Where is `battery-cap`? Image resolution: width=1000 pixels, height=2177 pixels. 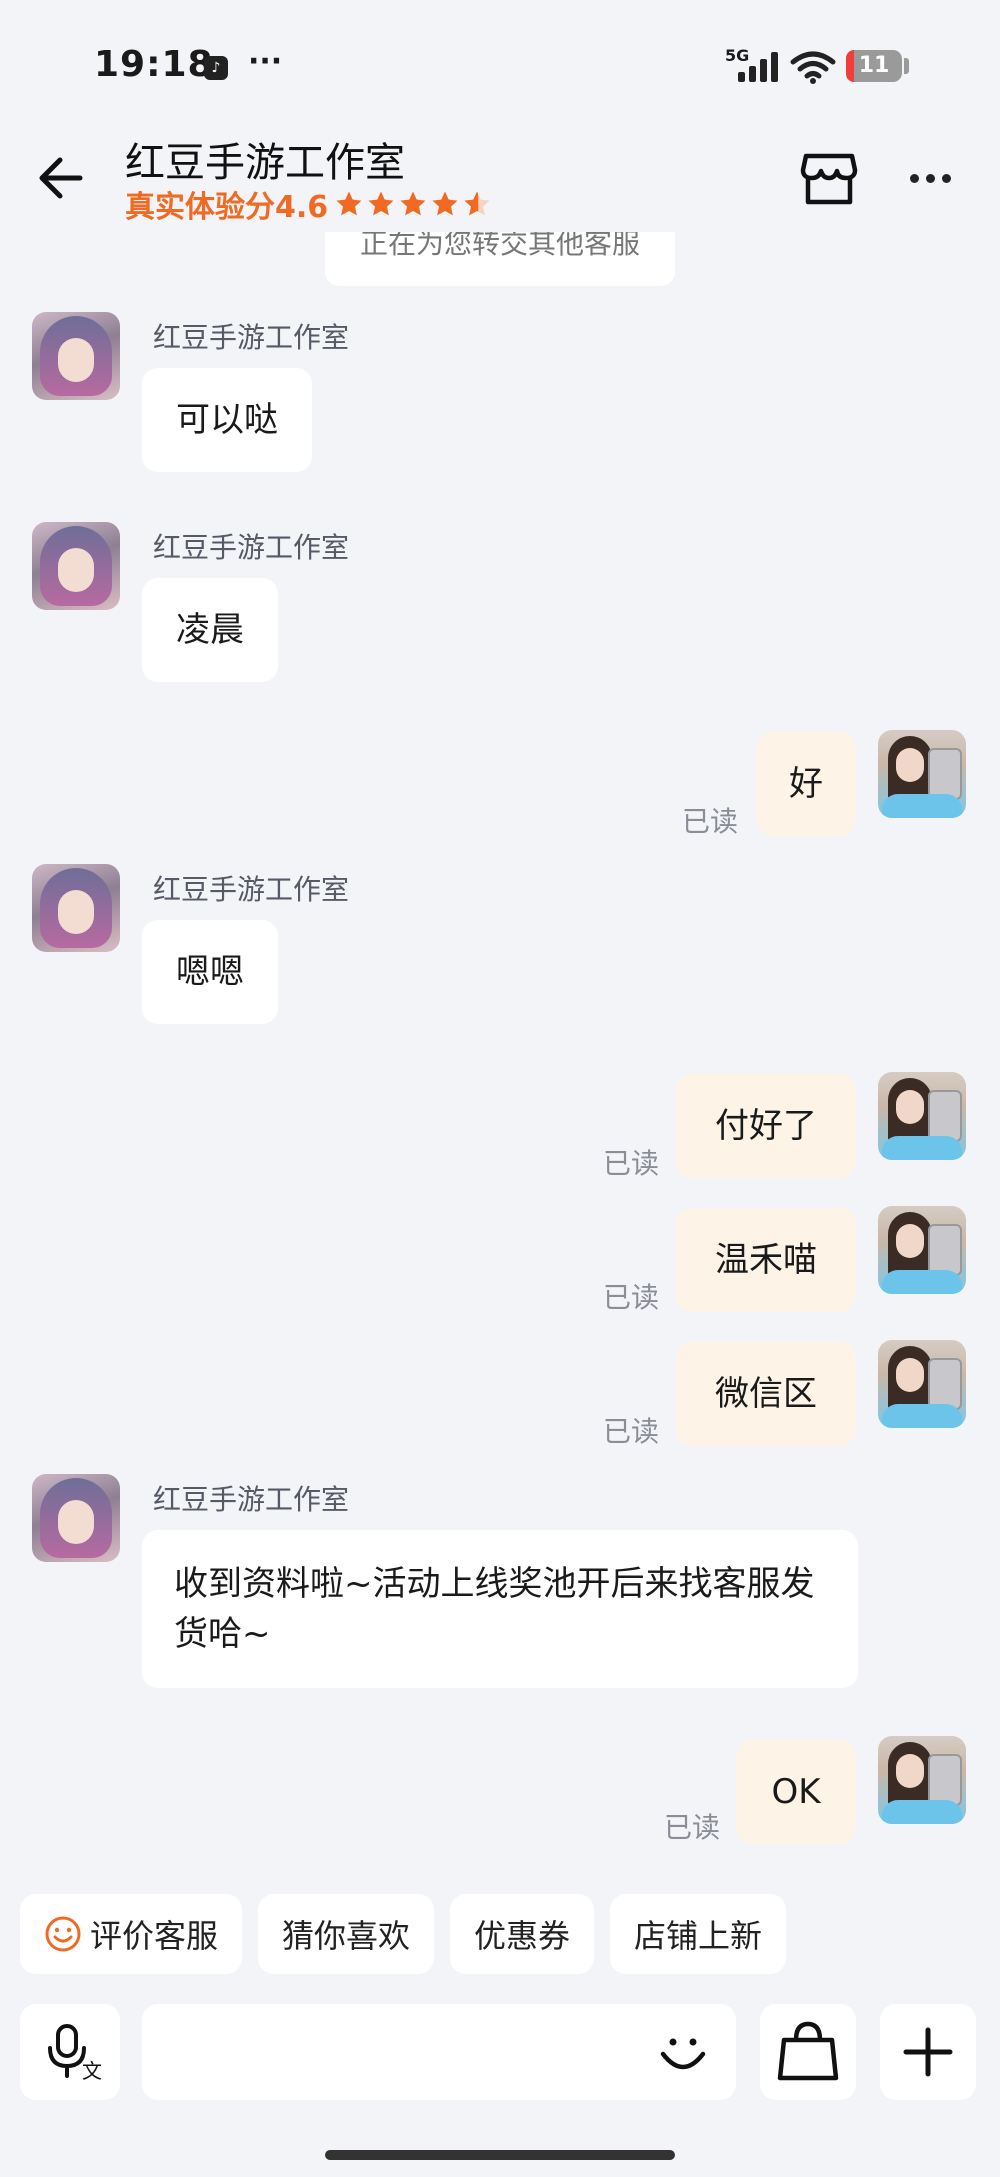 battery-cap is located at coordinates (906, 66).